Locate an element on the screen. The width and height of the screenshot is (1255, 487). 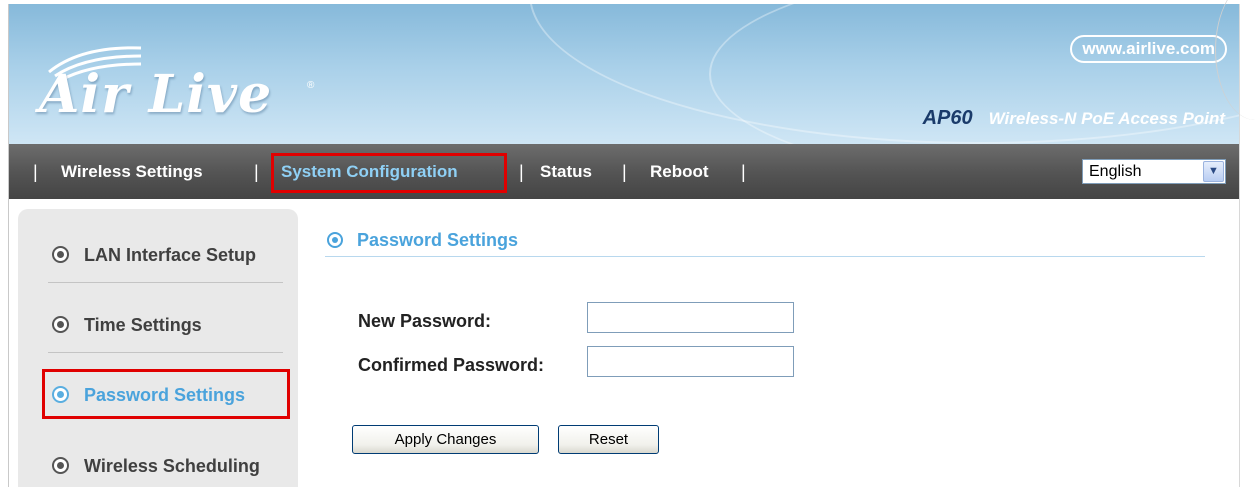
nav-item-status: Status is located at coordinates (566, 172).